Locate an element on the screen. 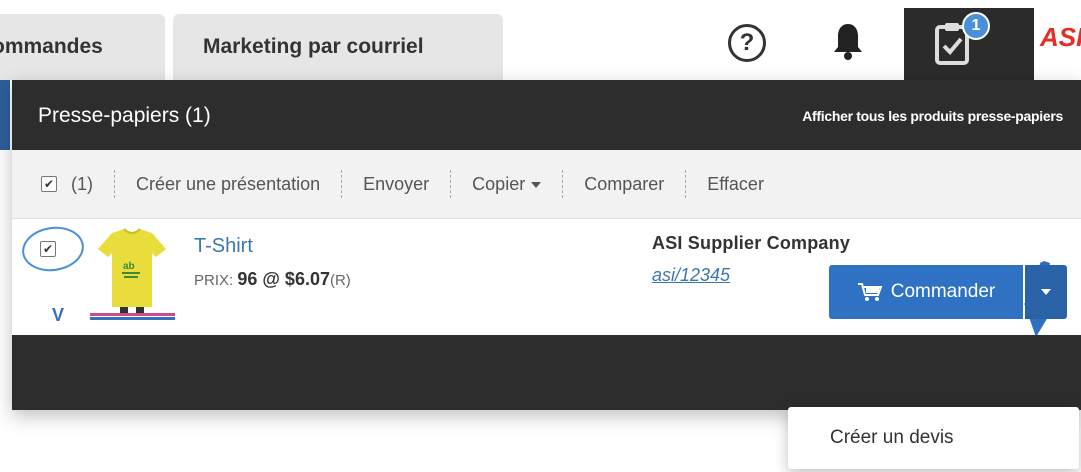  copy-dropdown: Copier is located at coordinates (507, 184).